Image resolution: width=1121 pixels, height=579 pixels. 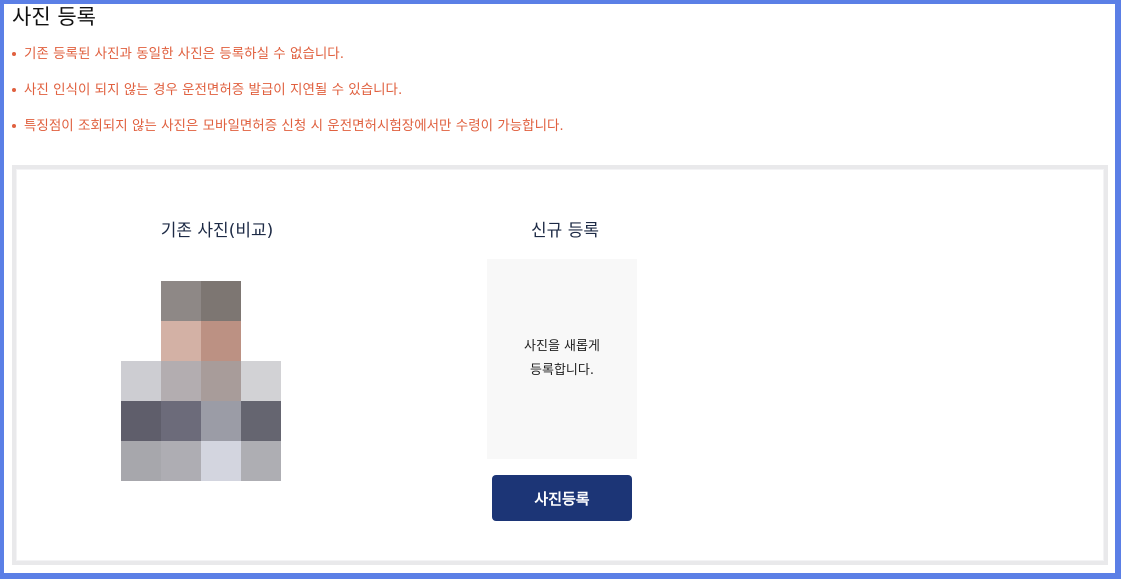 I want to click on existing-photo-heading: 기존 사진(비교), so click(x=217, y=231).